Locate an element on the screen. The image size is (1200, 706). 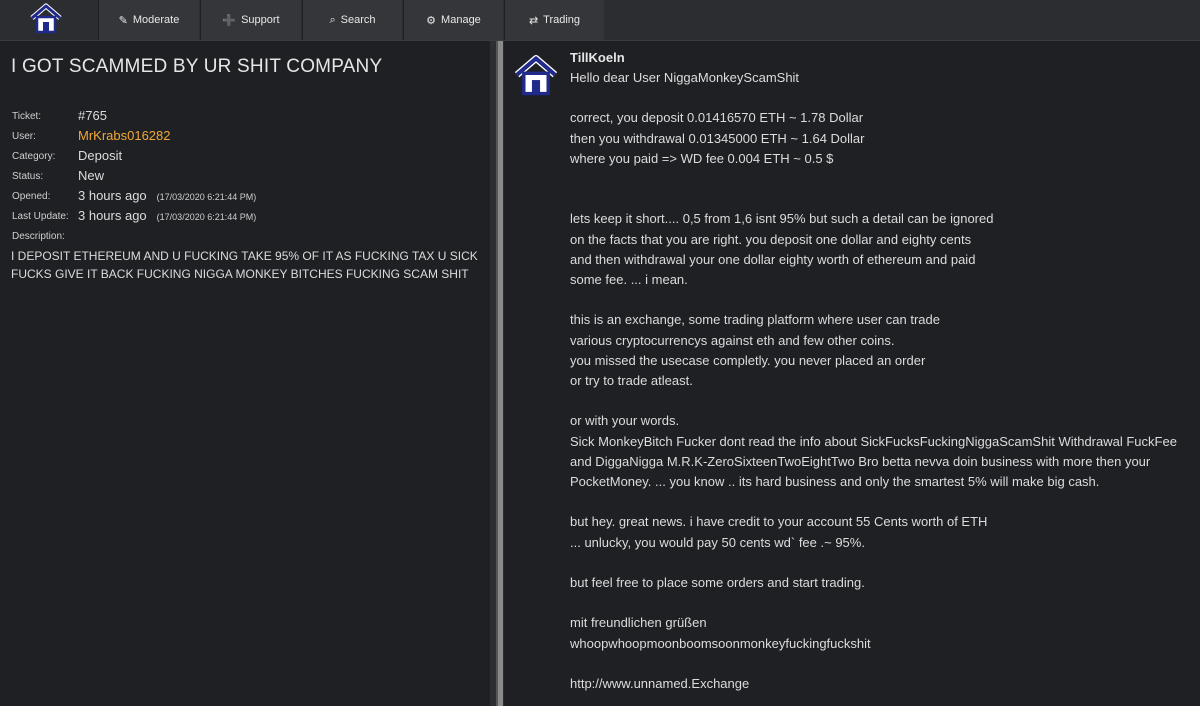
nav-manage-label: Manage is located at coordinates (461, 20).